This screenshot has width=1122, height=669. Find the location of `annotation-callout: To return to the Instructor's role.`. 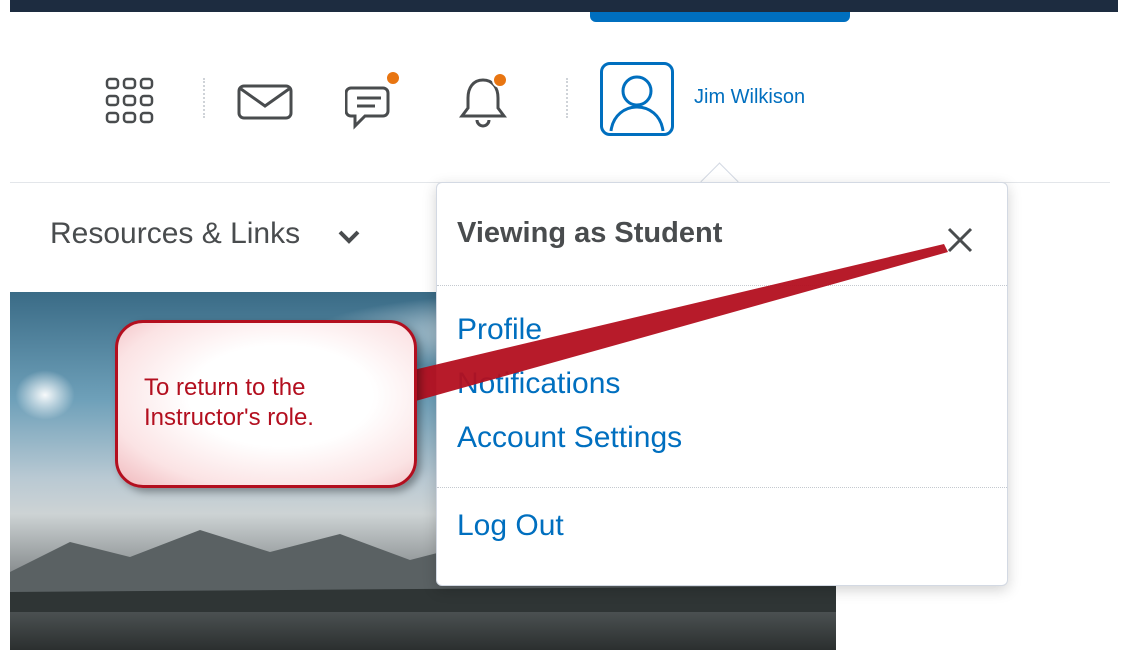

annotation-callout: To return to the Instructor's role. is located at coordinates (266, 404).